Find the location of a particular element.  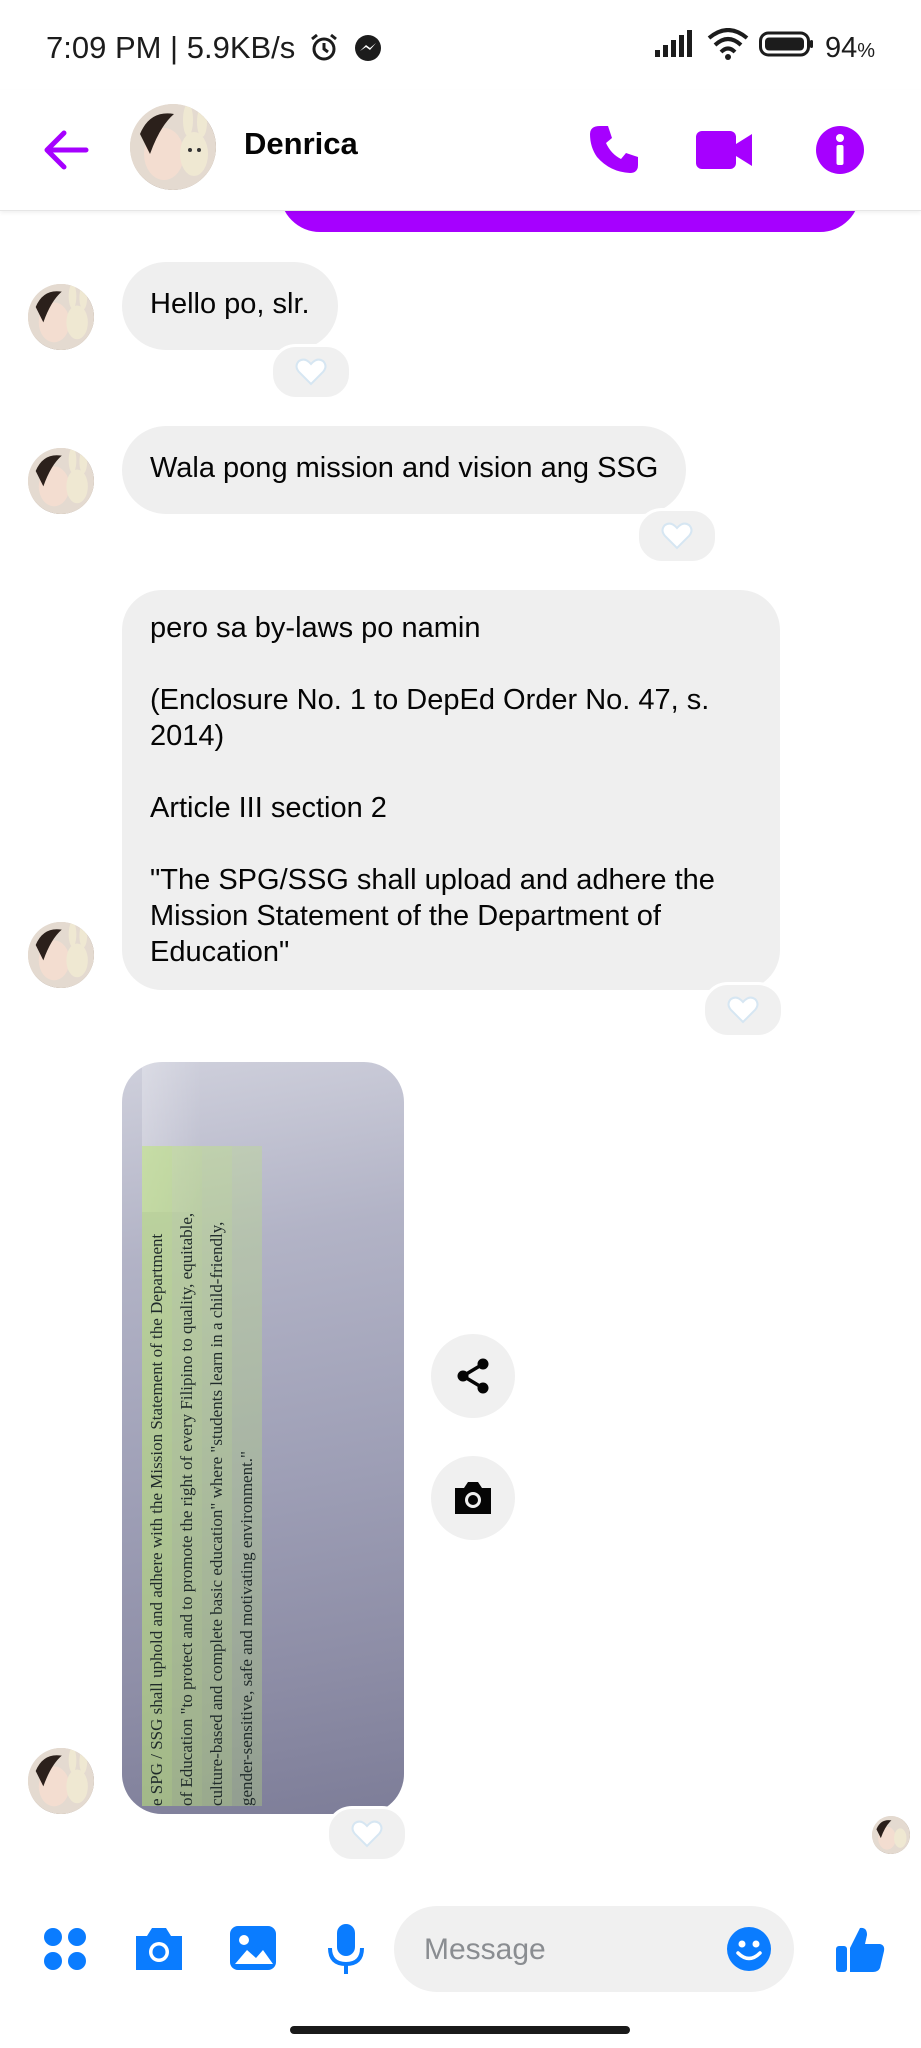

camera-button is located at coordinates (159, 1949).